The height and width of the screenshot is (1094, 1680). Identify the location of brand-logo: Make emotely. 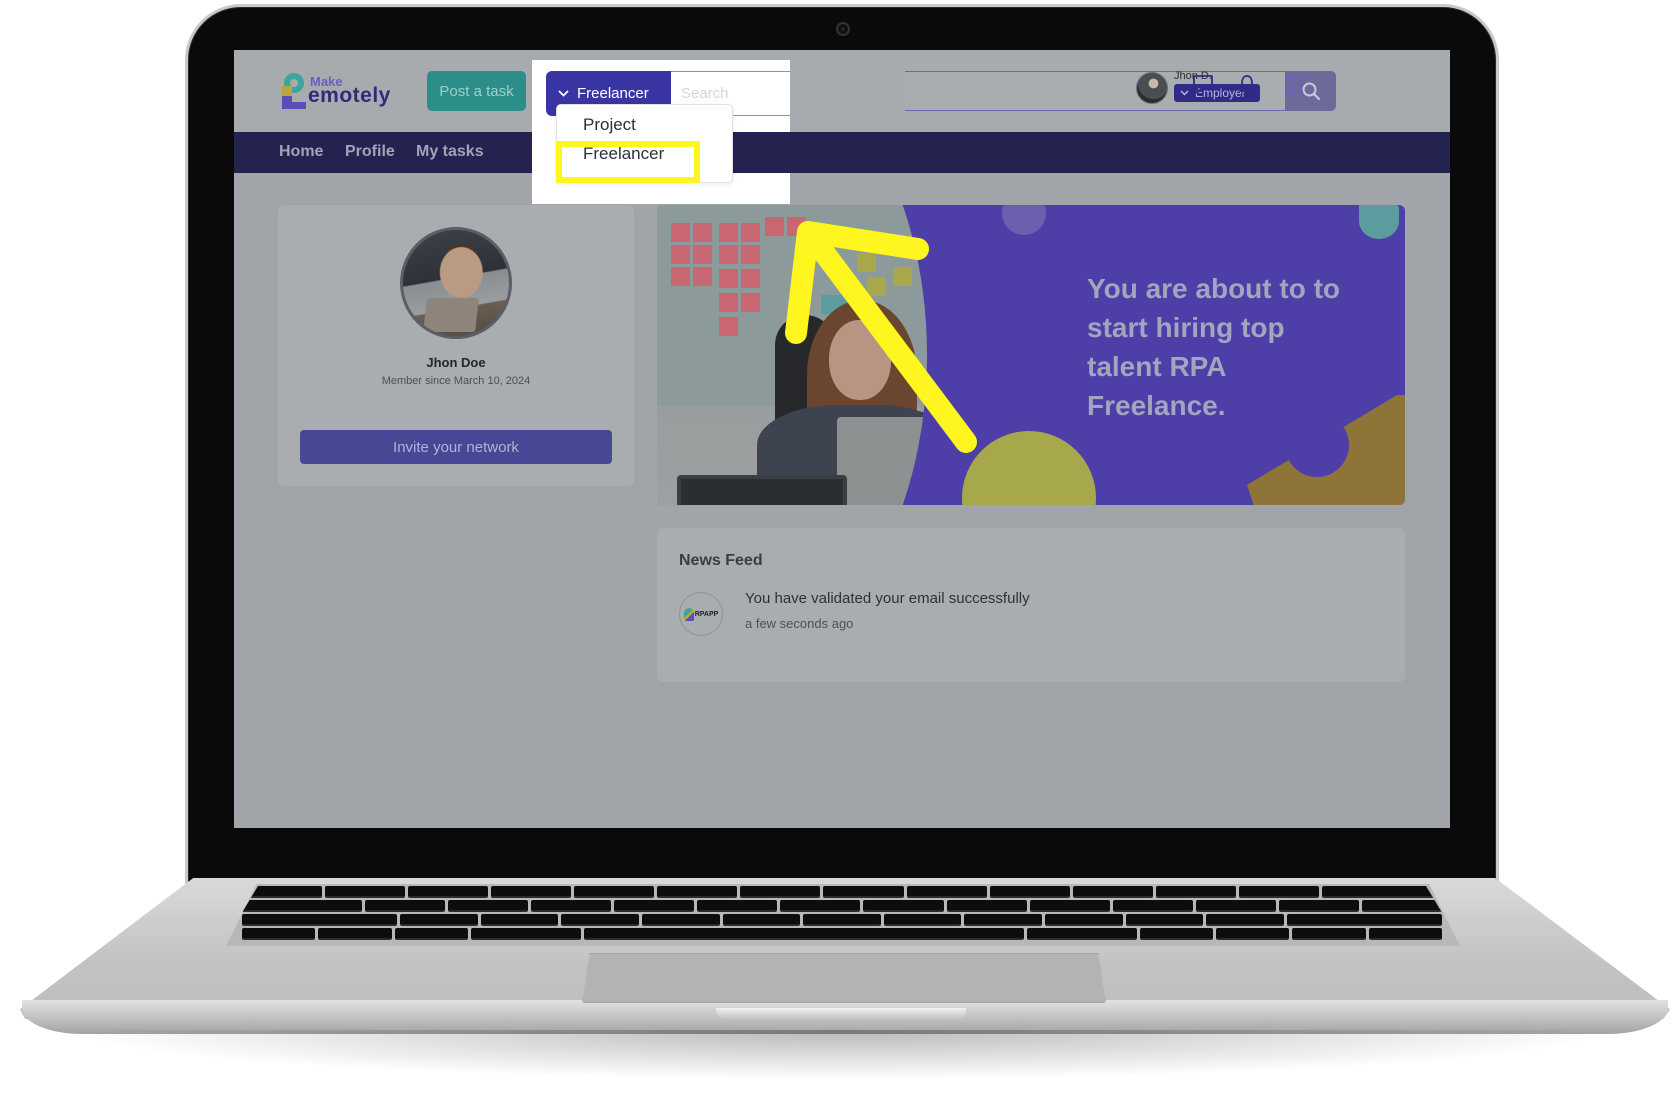
(340, 92).